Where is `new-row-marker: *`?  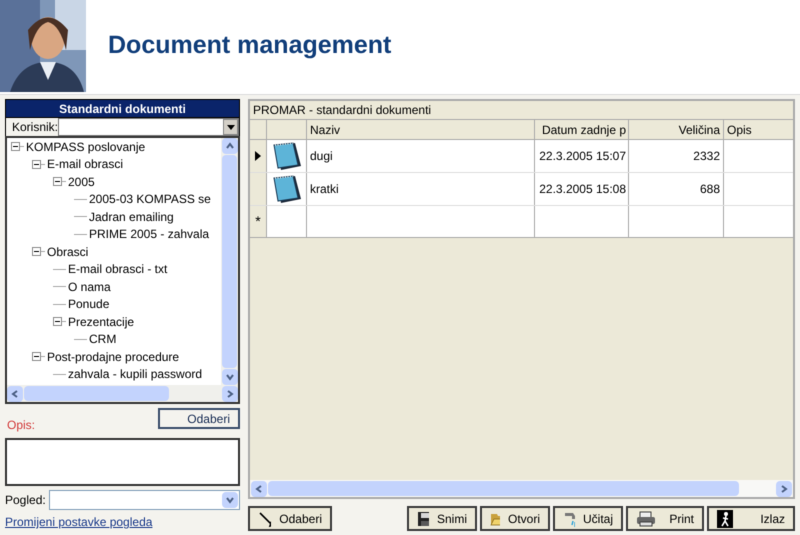 new-row-marker: * is located at coordinates (258, 221).